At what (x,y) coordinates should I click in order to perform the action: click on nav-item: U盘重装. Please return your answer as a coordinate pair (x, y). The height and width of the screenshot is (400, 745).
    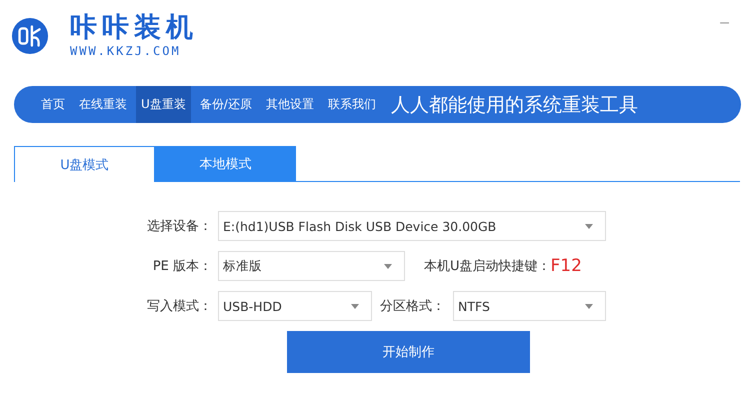
    Looking at the image, I should click on (163, 104).